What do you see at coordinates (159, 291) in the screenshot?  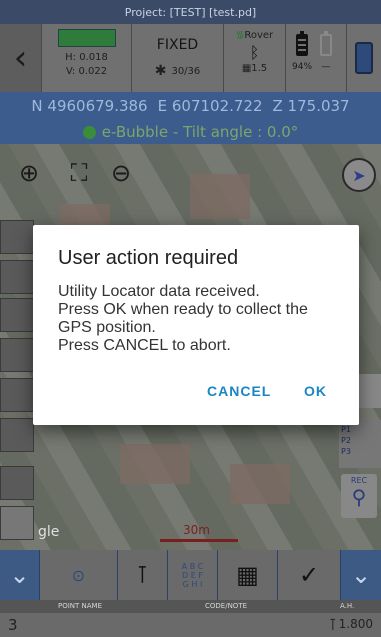 I see `dialog-line: Utility Locator data received.` at bounding box center [159, 291].